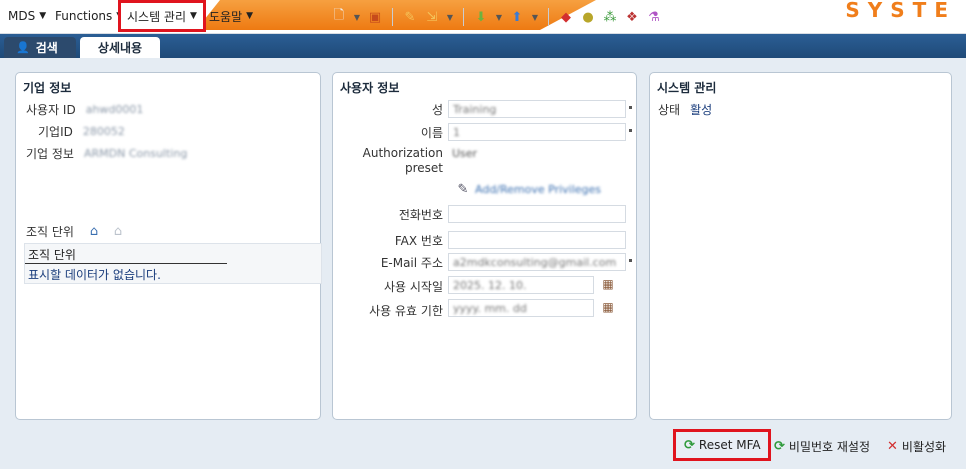 This screenshot has height=469, width=966. I want to click on company-id-label: 기업ID, so click(55, 132).